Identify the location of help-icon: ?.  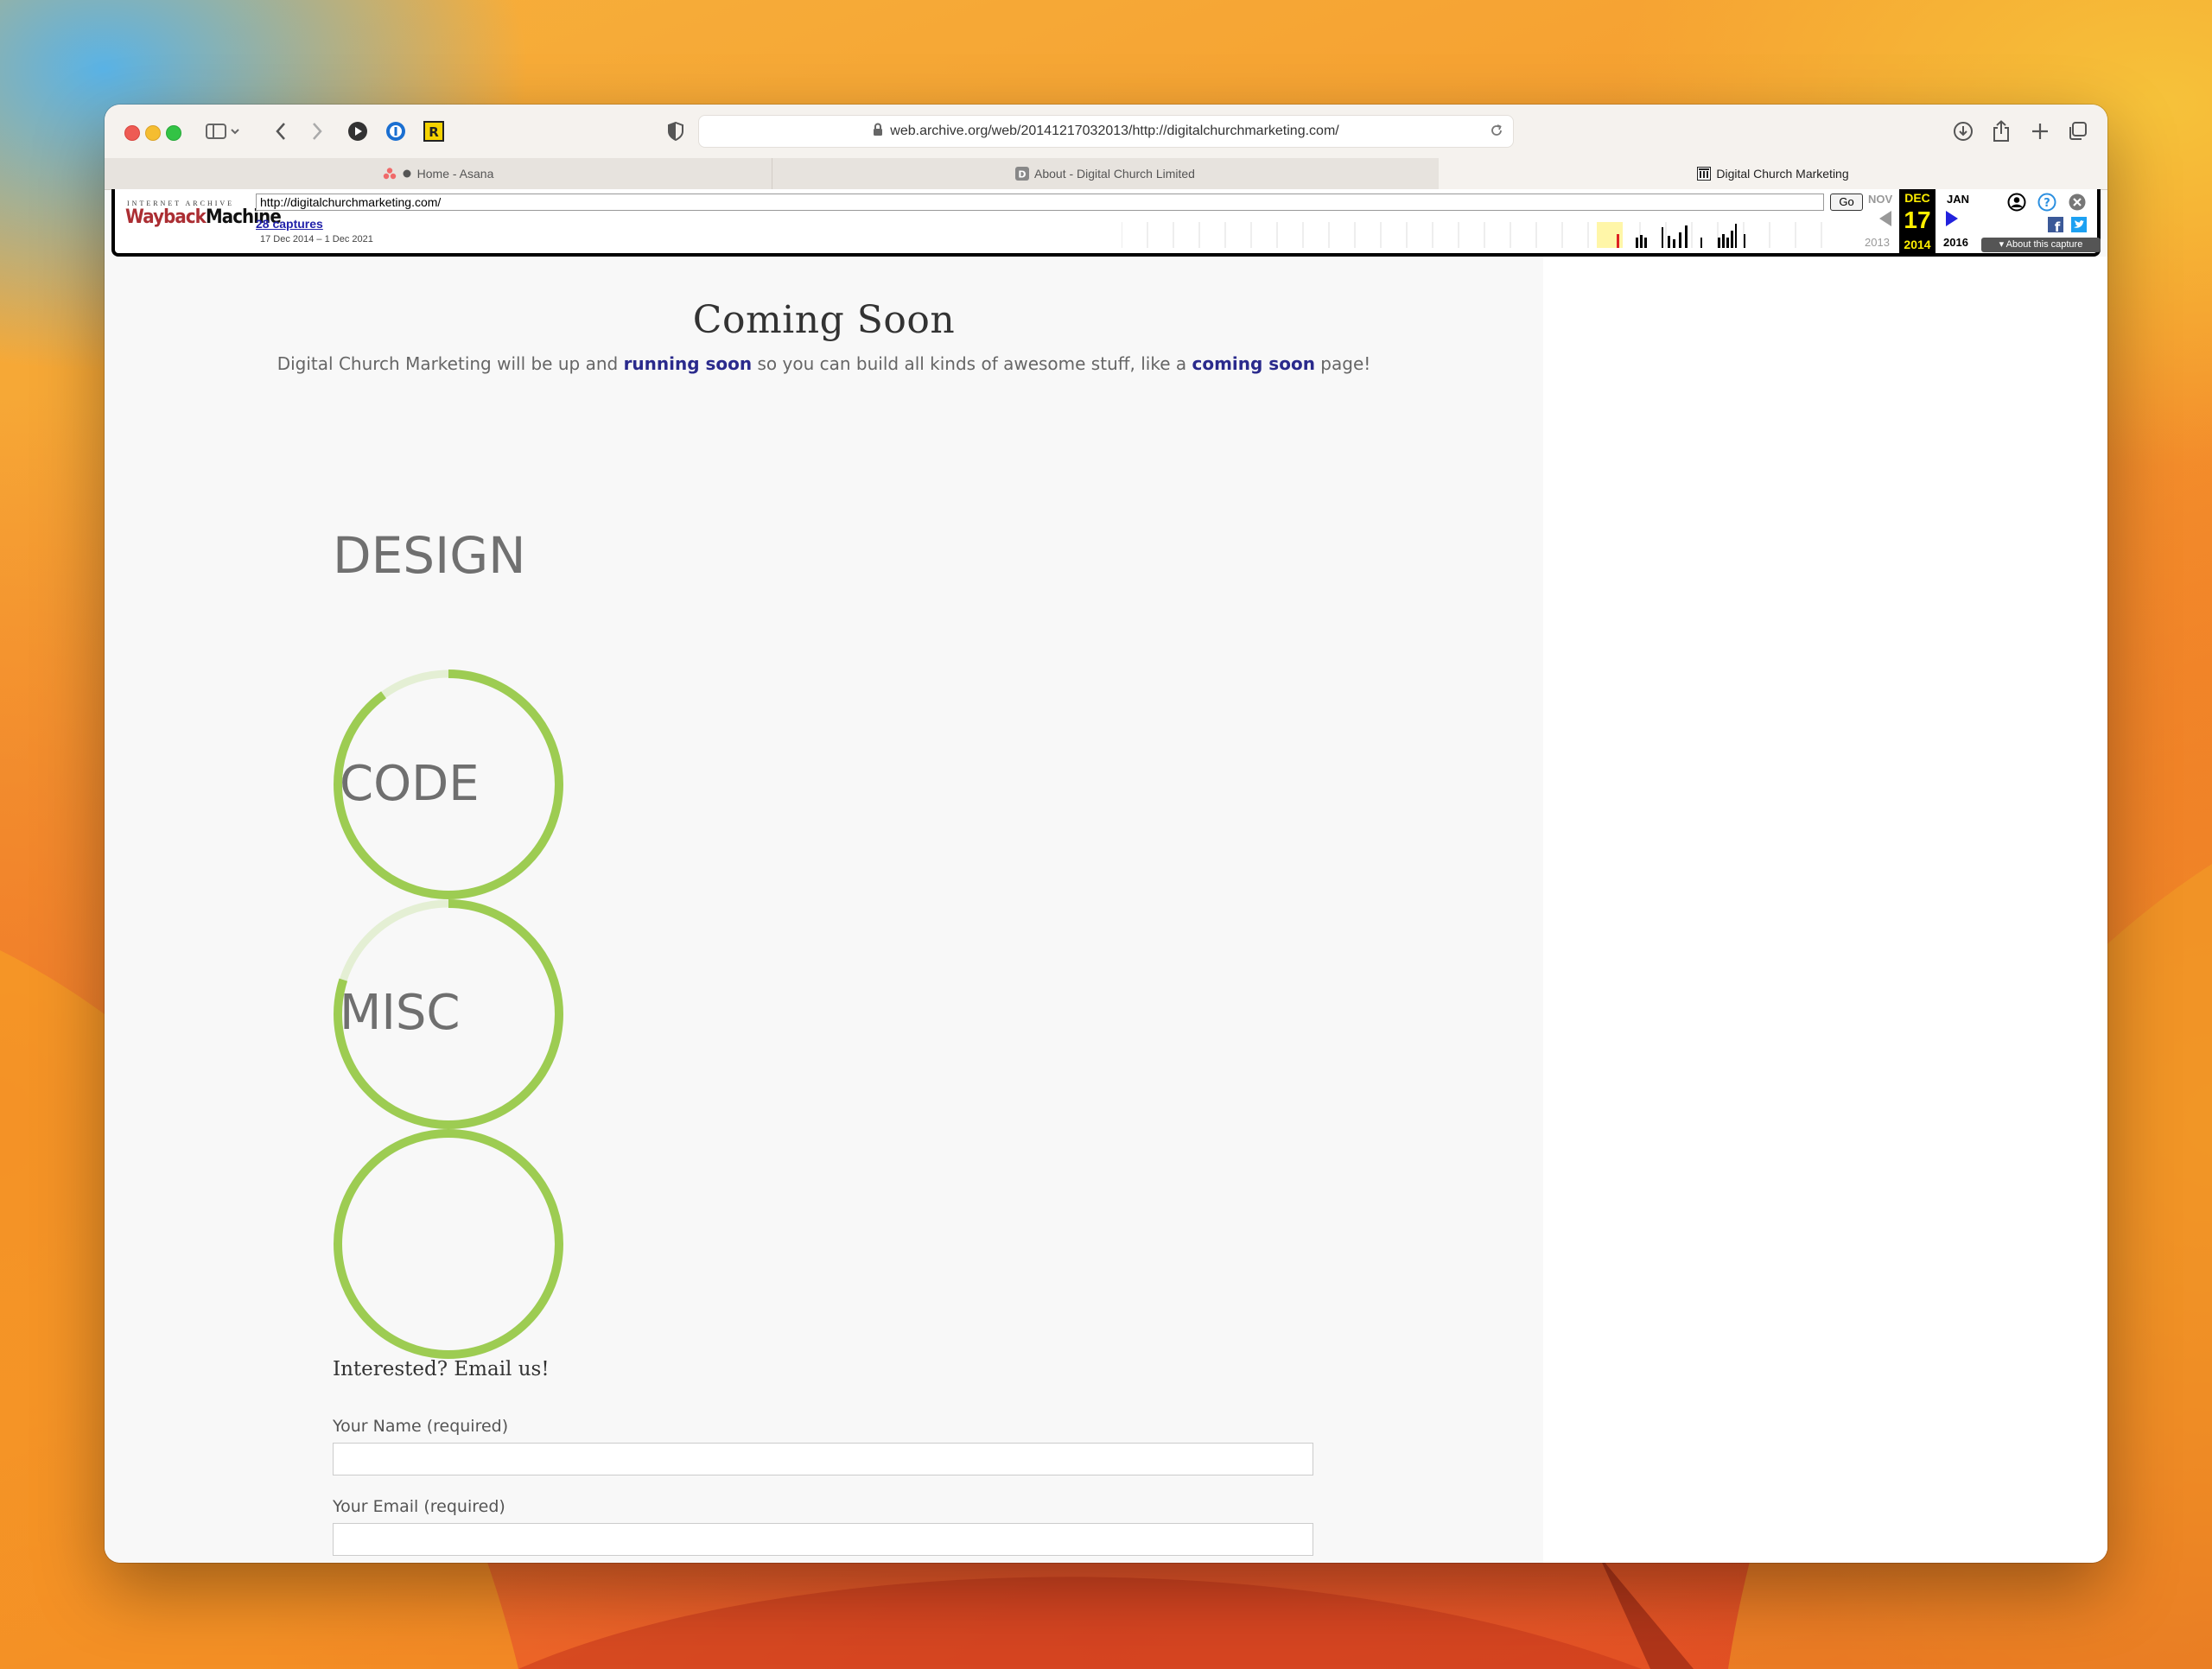
(2046, 204).